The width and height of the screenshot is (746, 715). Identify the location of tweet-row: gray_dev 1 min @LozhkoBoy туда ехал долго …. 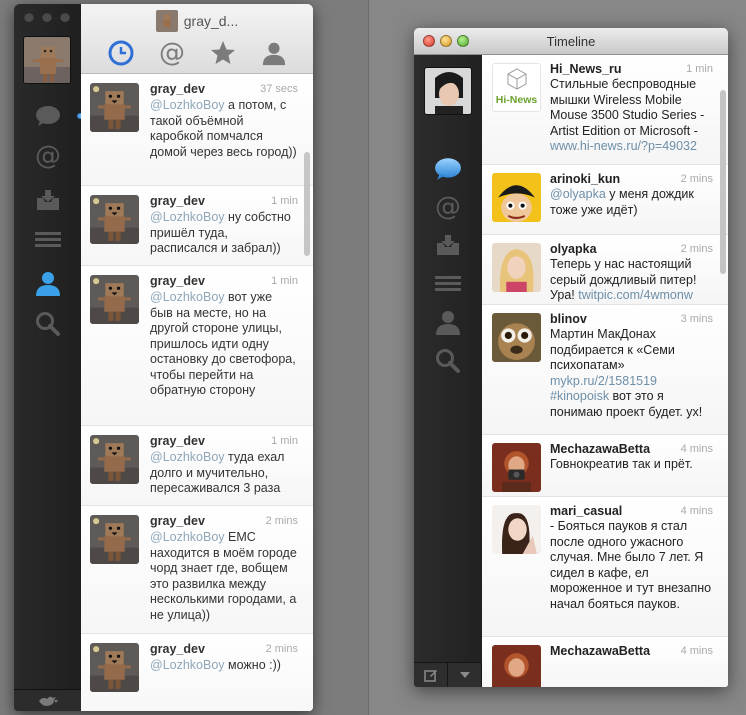
(197, 466).